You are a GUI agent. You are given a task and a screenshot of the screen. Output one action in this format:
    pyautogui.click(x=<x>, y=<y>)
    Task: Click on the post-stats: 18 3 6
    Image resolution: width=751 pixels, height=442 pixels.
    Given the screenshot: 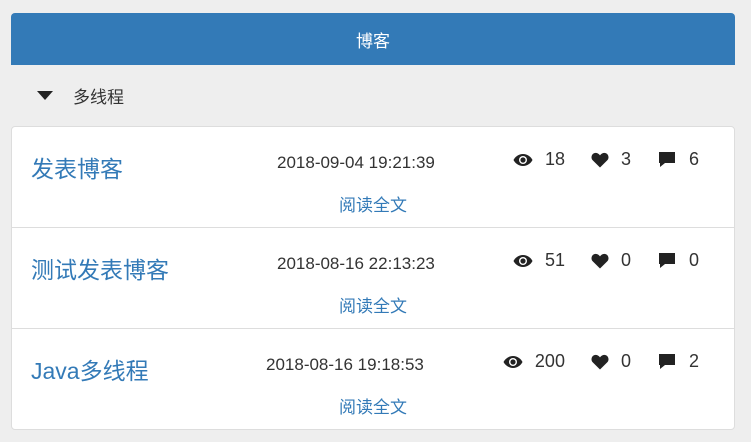 What is the action you would take?
    pyautogui.click(x=606, y=159)
    